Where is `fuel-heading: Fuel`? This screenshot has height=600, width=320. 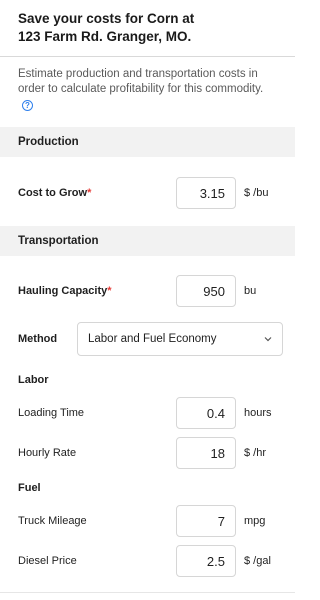 fuel-heading: Fuel is located at coordinates (29, 488).